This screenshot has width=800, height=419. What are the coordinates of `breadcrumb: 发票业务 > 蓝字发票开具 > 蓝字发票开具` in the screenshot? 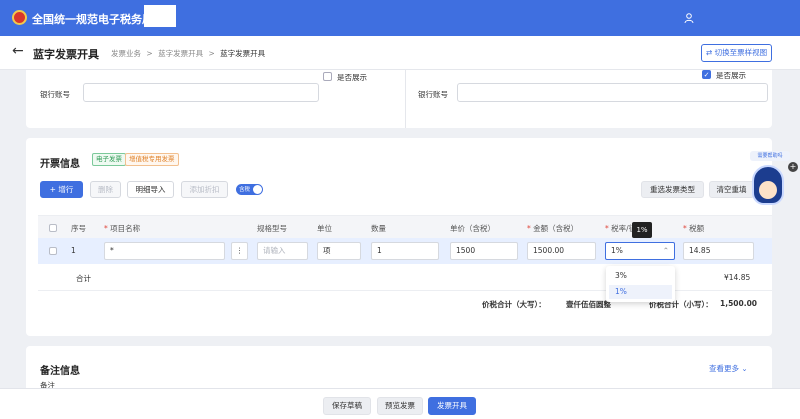 It's located at (188, 53).